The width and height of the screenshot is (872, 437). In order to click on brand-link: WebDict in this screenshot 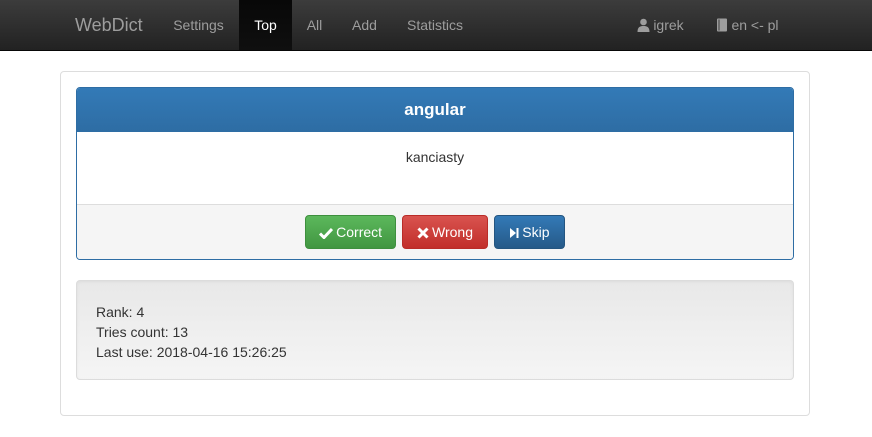, I will do `click(109, 25)`.